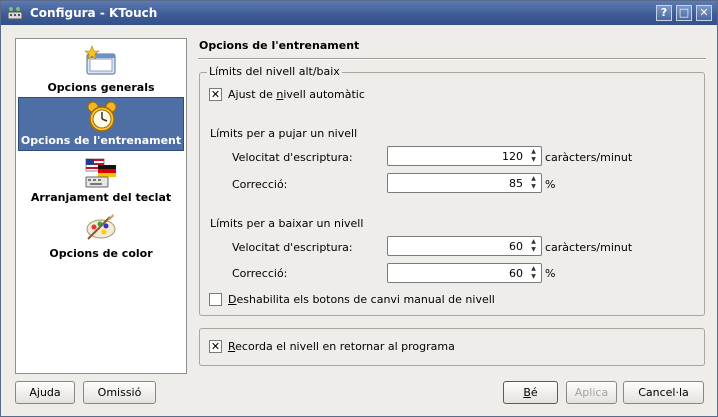 This screenshot has height=417, width=718. I want to click on sidebar-item-training: Opcions de l'entrenament, so click(101, 124).